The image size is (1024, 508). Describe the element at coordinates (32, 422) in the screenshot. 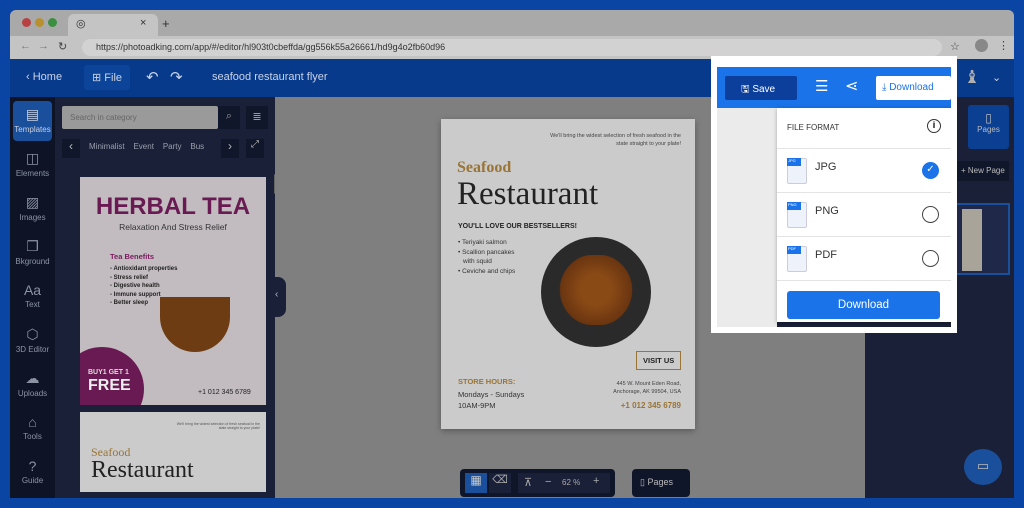

I see `rail-icon: ⌂` at that location.